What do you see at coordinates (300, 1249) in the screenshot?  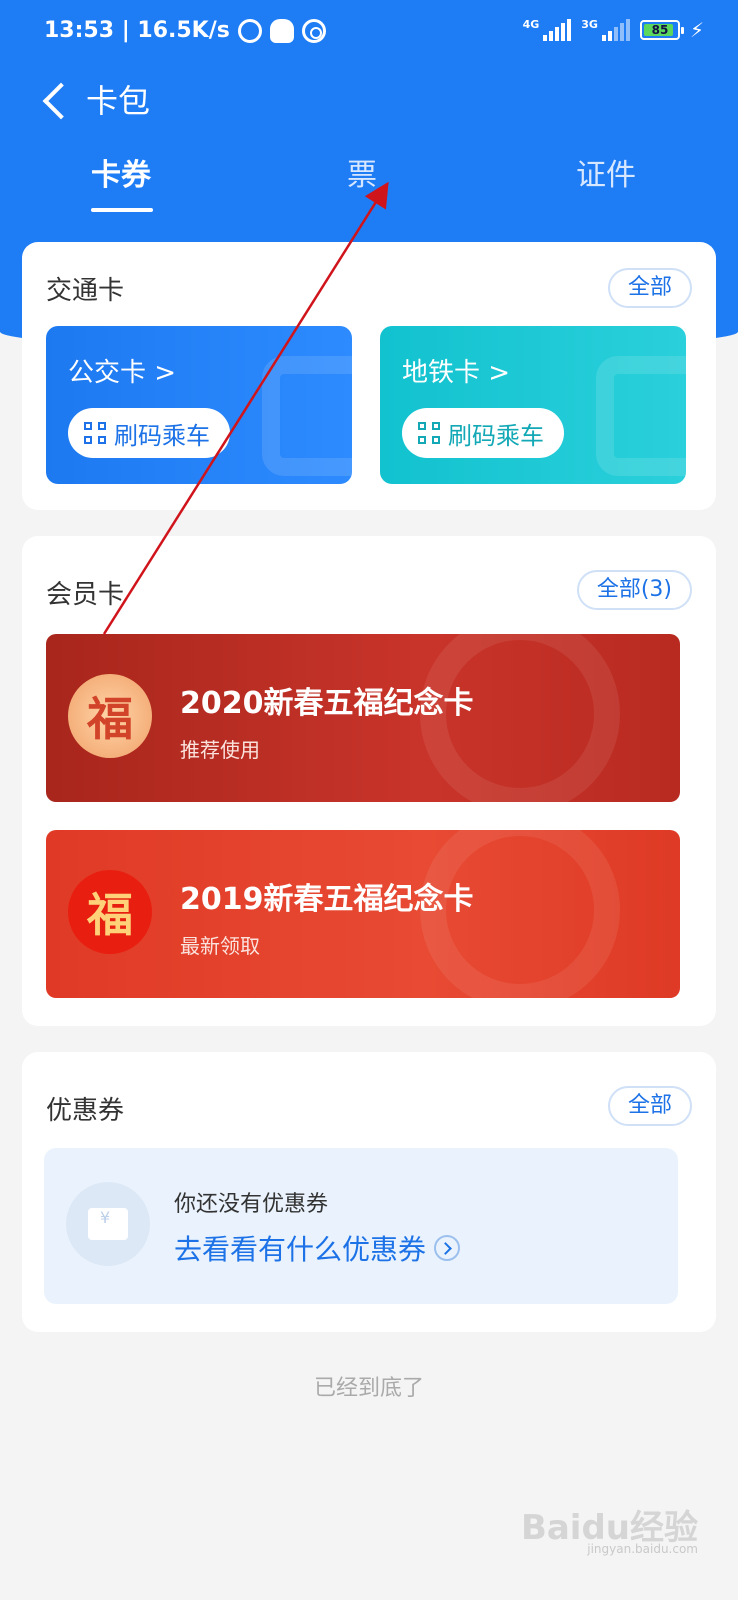 I see `browse-coupons-label: 去看看有什么优惠券` at bounding box center [300, 1249].